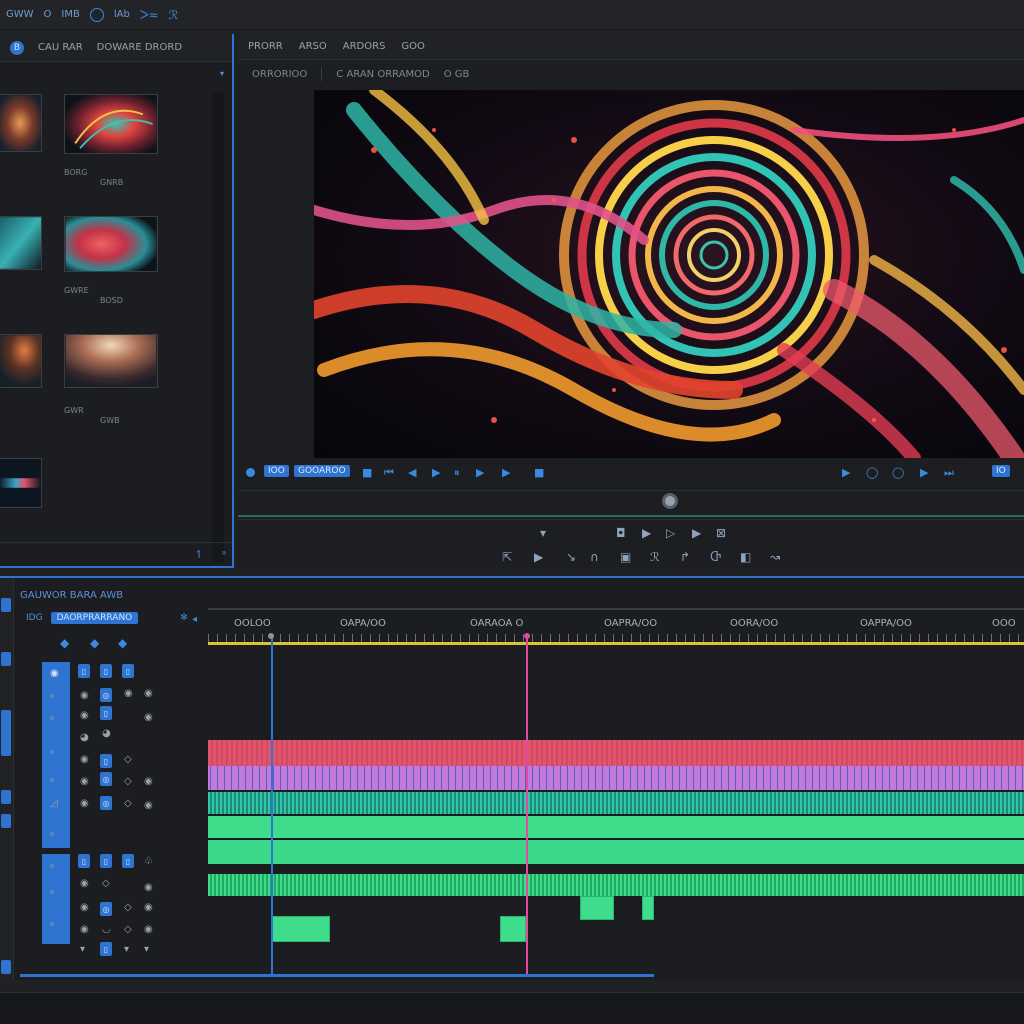 The height and width of the screenshot is (1024, 1024). What do you see at coordinates (621, 533) in the screenshot?
I see `lock-icon: ◘` at bounding box center [621, 533].